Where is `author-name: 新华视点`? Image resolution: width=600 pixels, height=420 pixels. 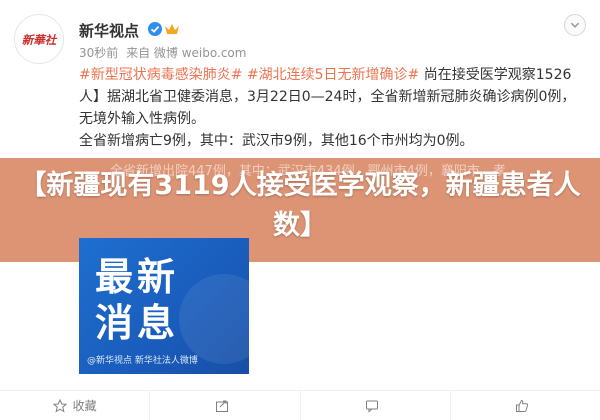 author-name: 新华视点 is located at coordinates (109, 30).